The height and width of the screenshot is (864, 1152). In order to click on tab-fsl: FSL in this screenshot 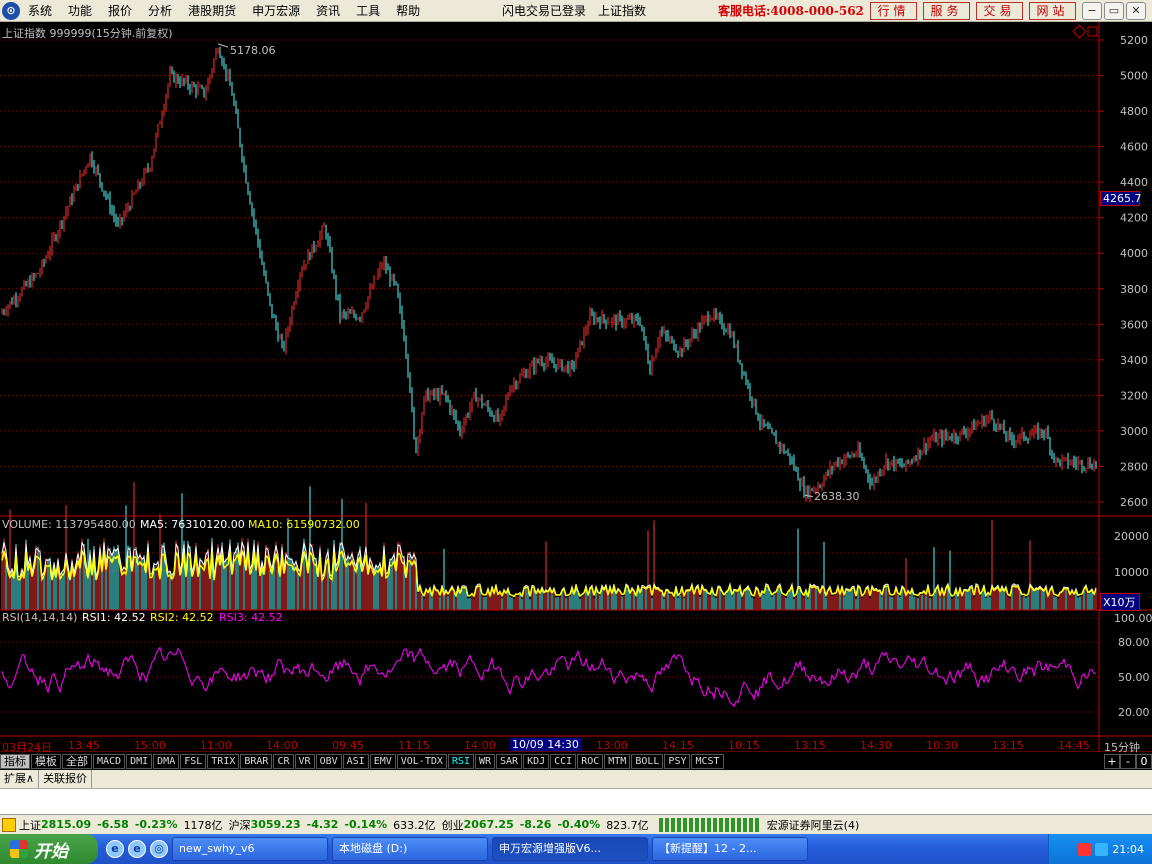, I will do `click(193, 761)`.